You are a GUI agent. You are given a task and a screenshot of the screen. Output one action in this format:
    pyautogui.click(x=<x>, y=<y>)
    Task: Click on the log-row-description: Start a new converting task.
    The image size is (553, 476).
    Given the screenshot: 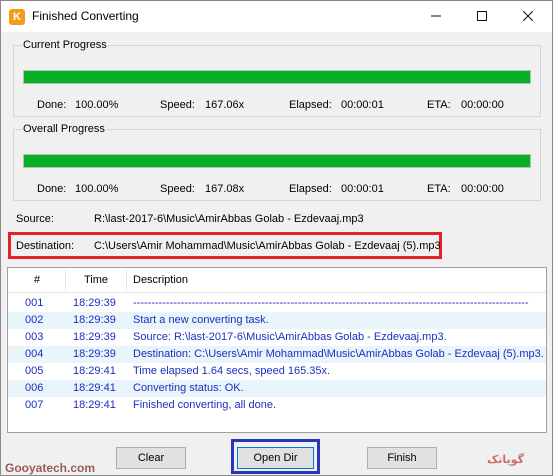 What is the action you would take?
    pyautogui.click(x=201, y=320)
    